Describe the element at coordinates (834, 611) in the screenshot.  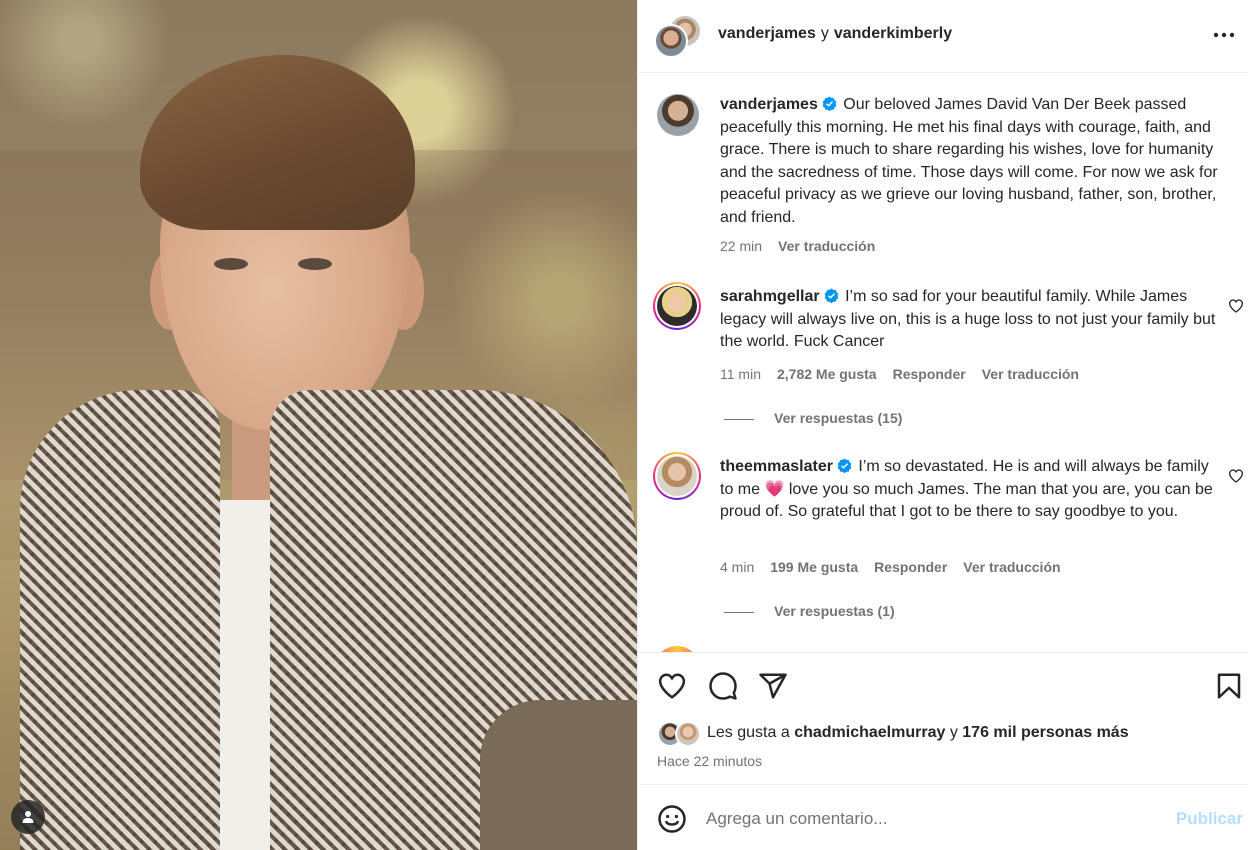
I see `view-replies-label: Ver respuestas (1)` at that location.